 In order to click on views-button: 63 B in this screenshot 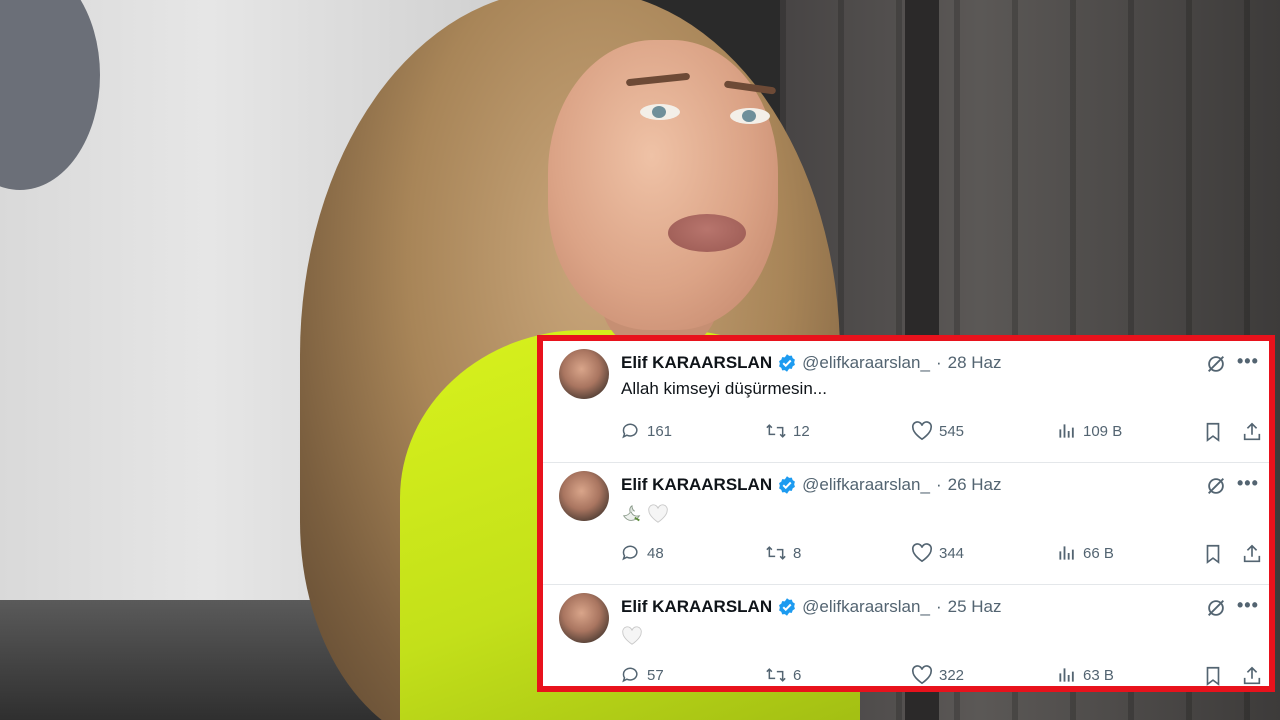, I will do `click(1085, 675)`.